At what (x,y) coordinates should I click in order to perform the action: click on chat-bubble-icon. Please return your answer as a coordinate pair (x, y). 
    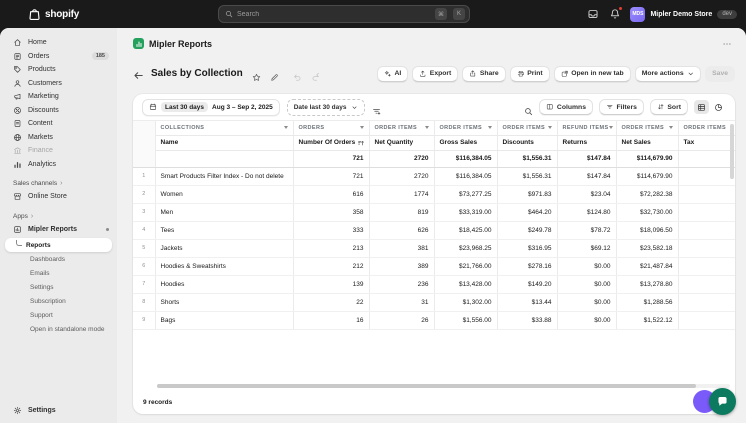
    Looking at the image, I should click on (722, 401).